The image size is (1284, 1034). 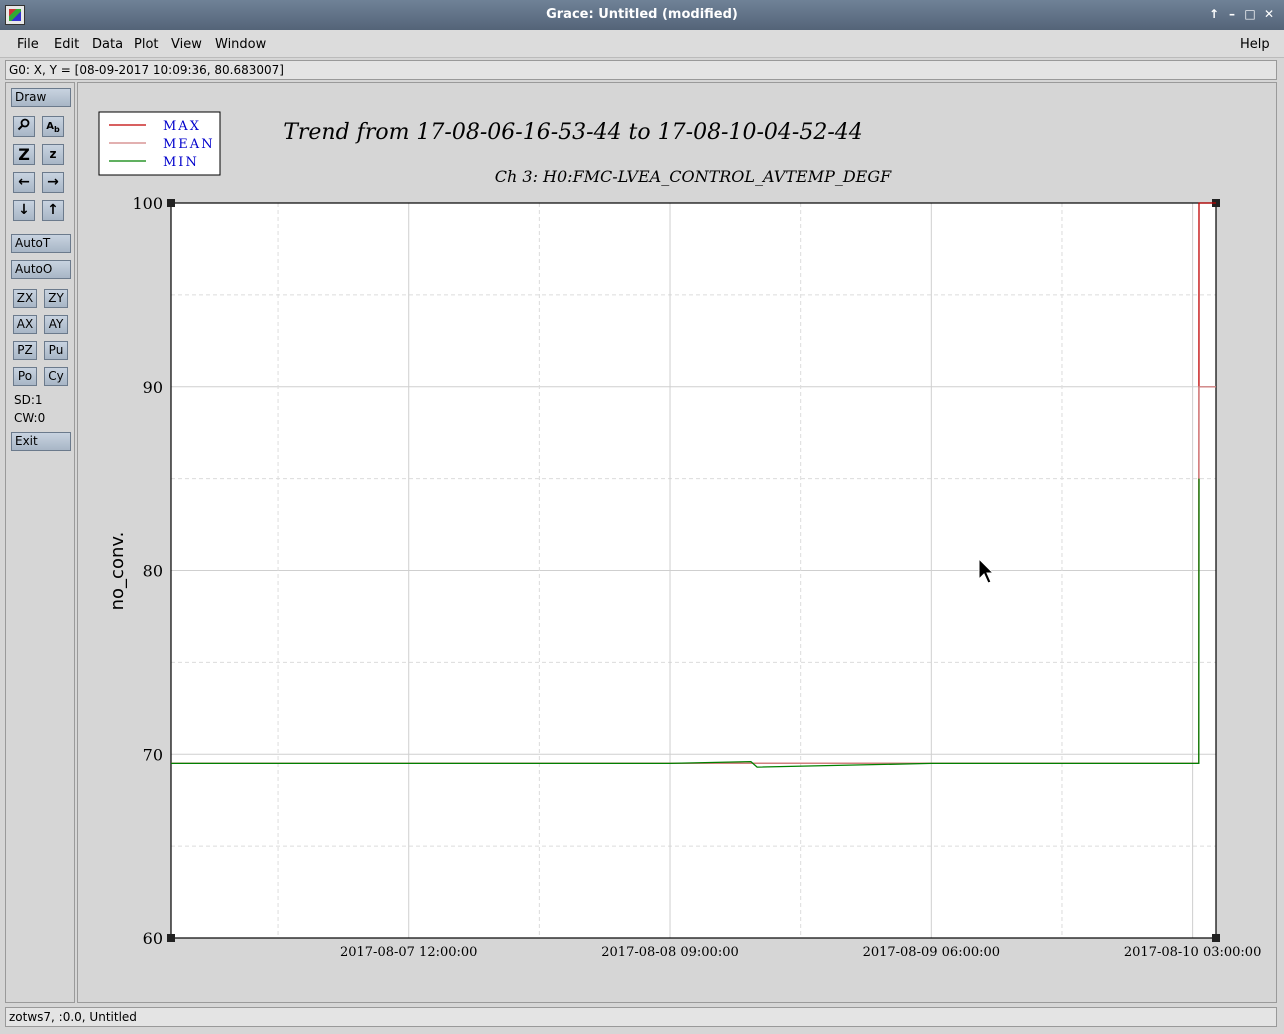 What do you see at coordinates (25, 376) in the screenshot?
I see `po-button: Po` at bounding box center [25, 376].